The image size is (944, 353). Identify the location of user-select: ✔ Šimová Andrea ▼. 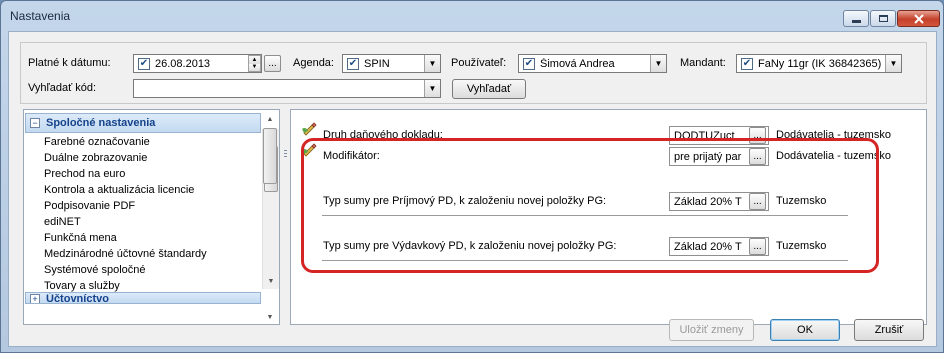
(592, 63).